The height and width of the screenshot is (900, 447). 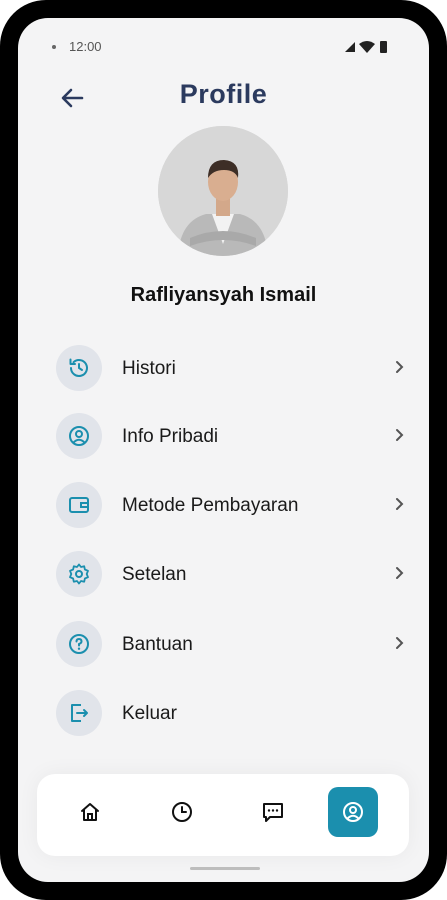 I want to click on logout-icon, so click(x=79, y=713).